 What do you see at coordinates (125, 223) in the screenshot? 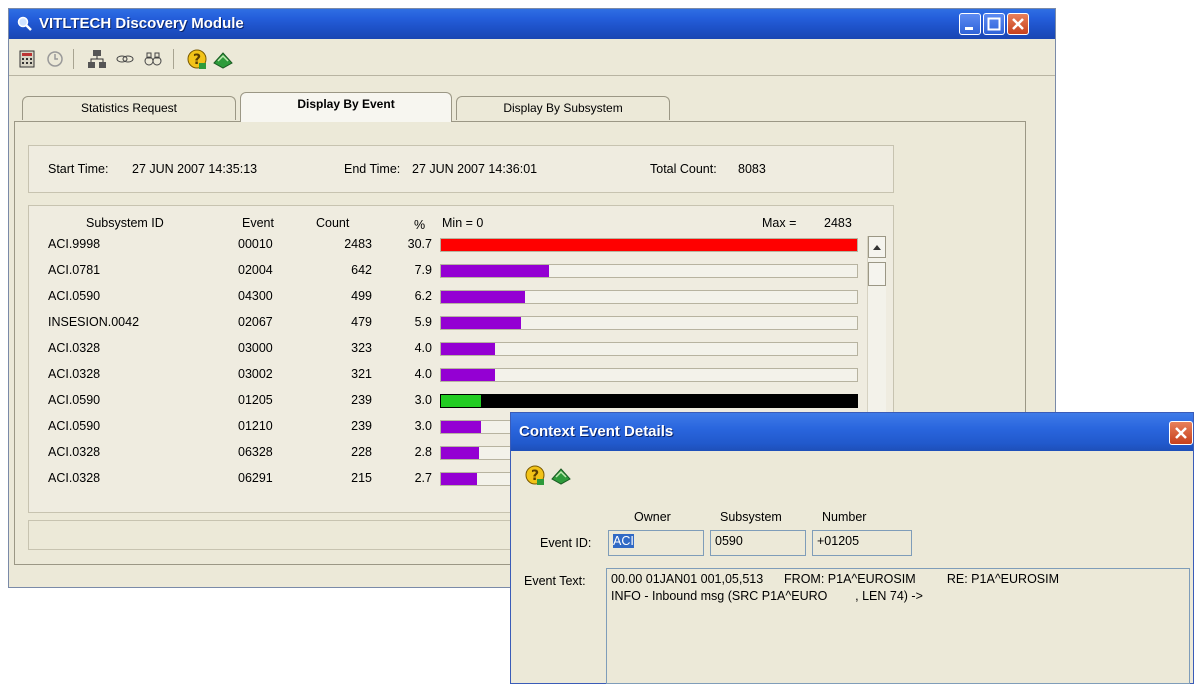
I see `header-subsystem-id: Subsystem ID` at bounding box center [125, 223].